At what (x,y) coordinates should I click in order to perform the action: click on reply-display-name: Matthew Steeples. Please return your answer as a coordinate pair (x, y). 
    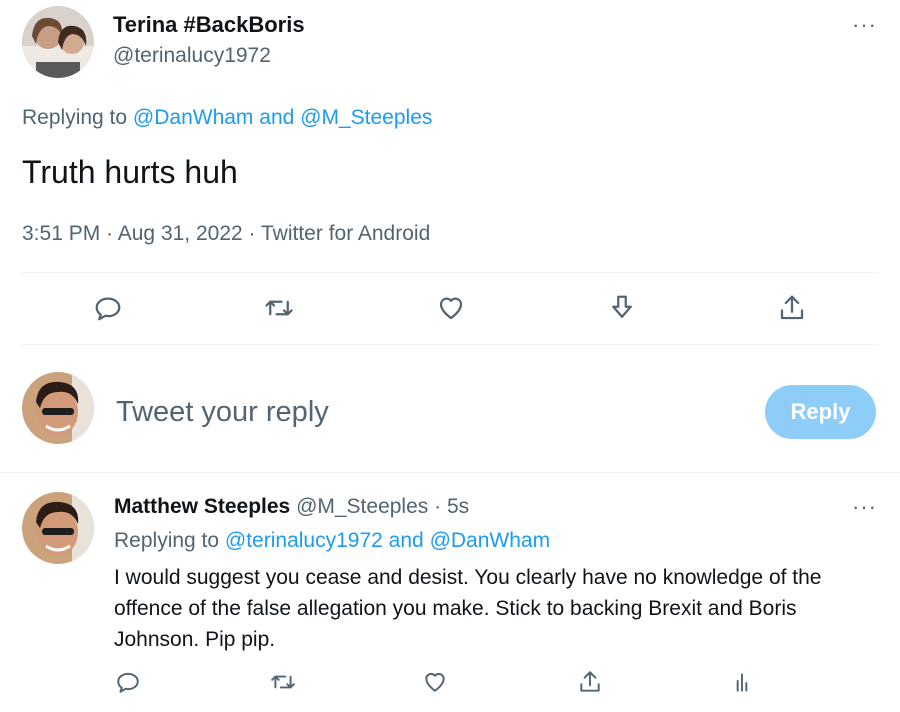
    Looking at the image, I should click on (202, 506).